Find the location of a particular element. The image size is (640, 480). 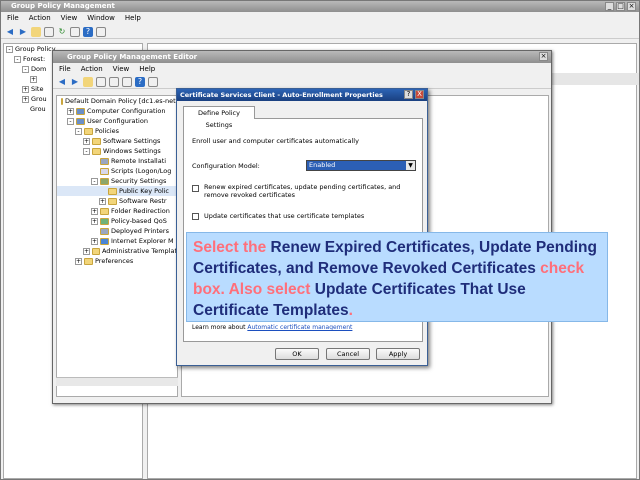

tree-item: Remote Installati is located at coordinates (117, 161).